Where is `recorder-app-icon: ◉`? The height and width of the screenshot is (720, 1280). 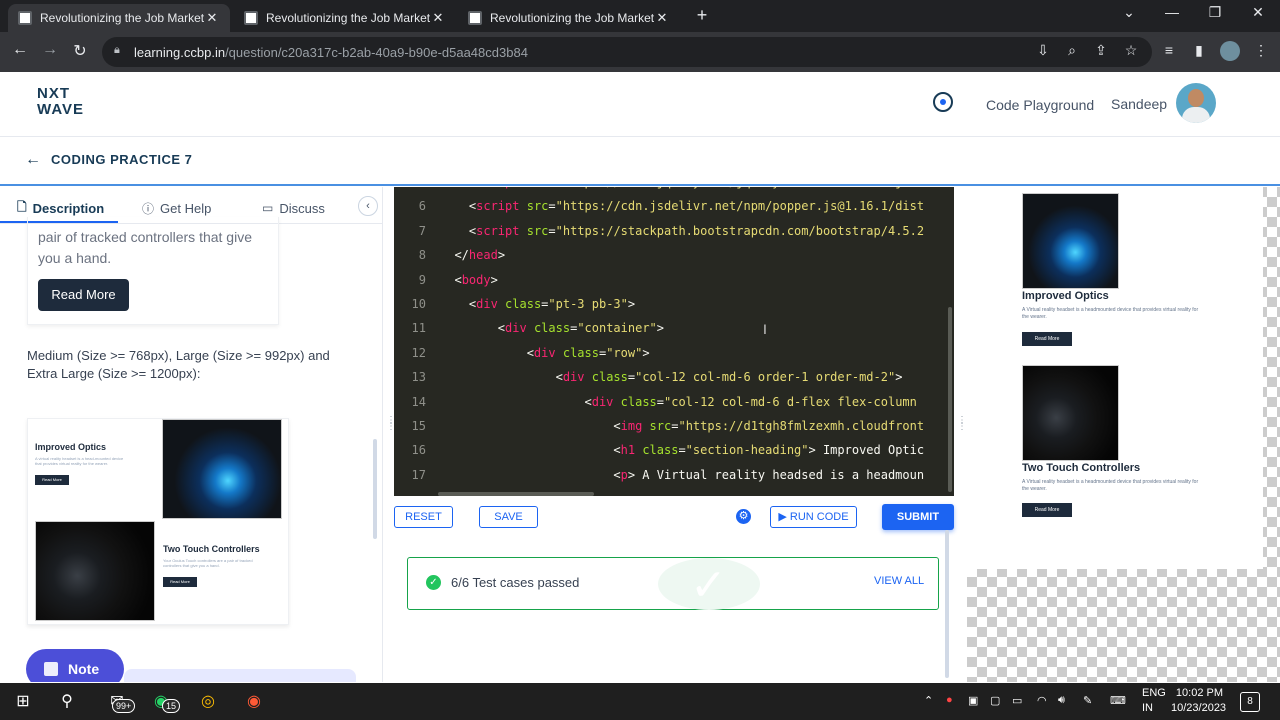 recorder-app-icon: ◉ is located at coordinates (254, 702).